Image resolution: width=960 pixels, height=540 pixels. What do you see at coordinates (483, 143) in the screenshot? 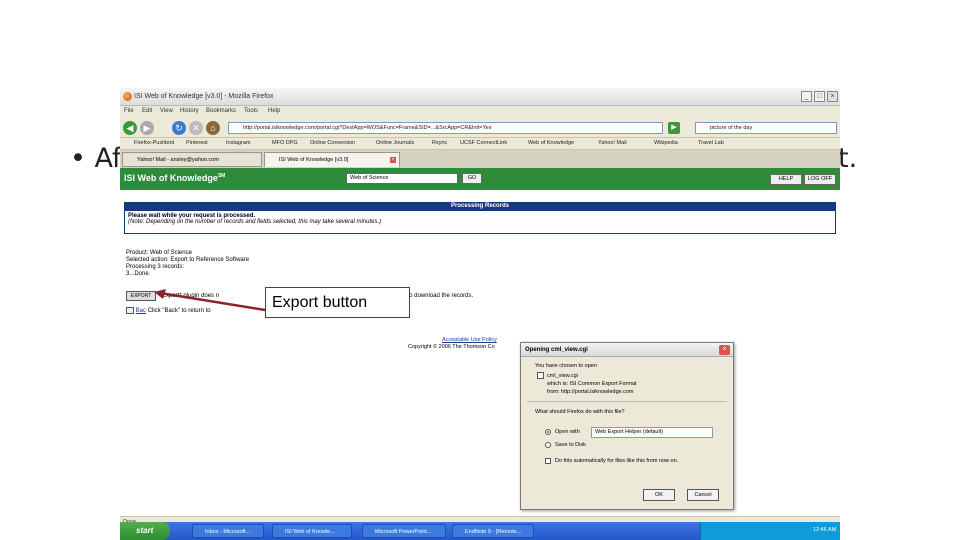
I see `bookmark-item: UCSF ConnectLink` at bounding box center [483, 143].